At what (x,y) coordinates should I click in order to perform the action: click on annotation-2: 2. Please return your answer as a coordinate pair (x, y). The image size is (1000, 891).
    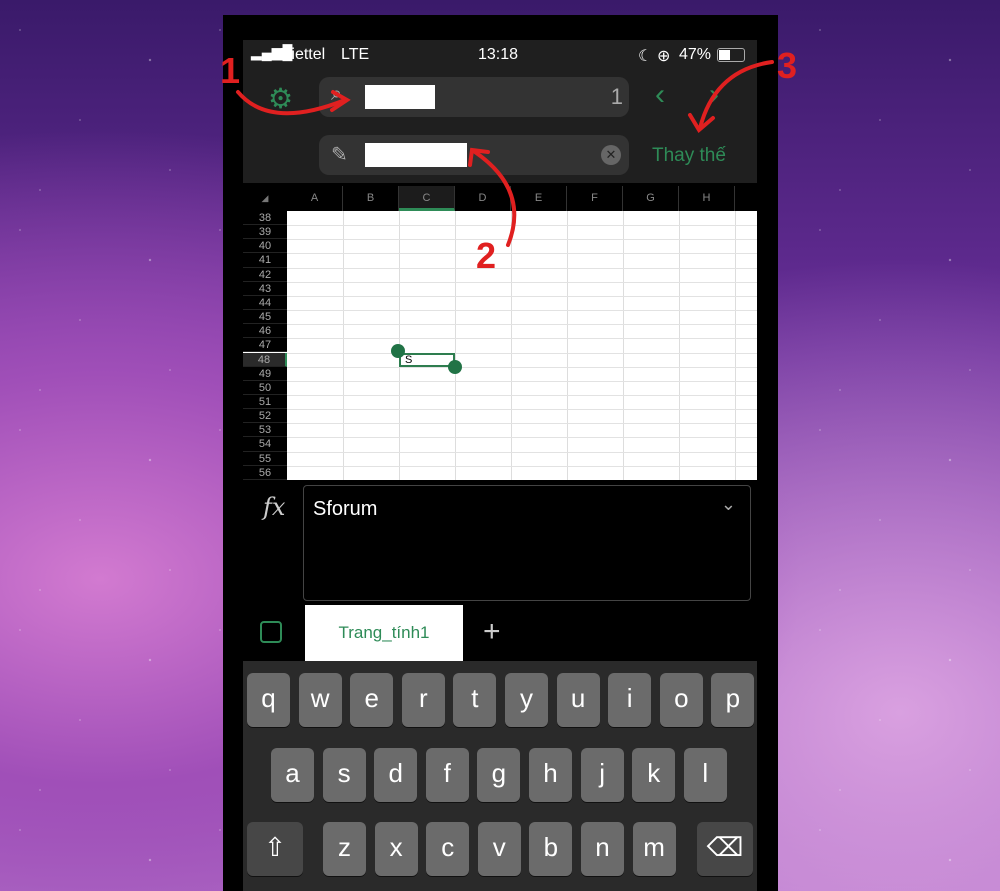
    Looking at the image, I should click on (486, 255).